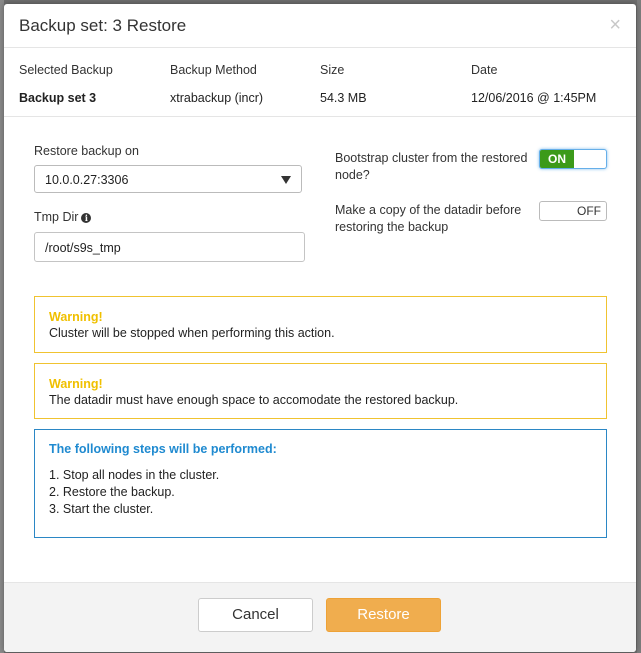 This screenshot has width=641, height=653. I want to click on summary-header-backup-method: Backup Method, so click(213, 70).